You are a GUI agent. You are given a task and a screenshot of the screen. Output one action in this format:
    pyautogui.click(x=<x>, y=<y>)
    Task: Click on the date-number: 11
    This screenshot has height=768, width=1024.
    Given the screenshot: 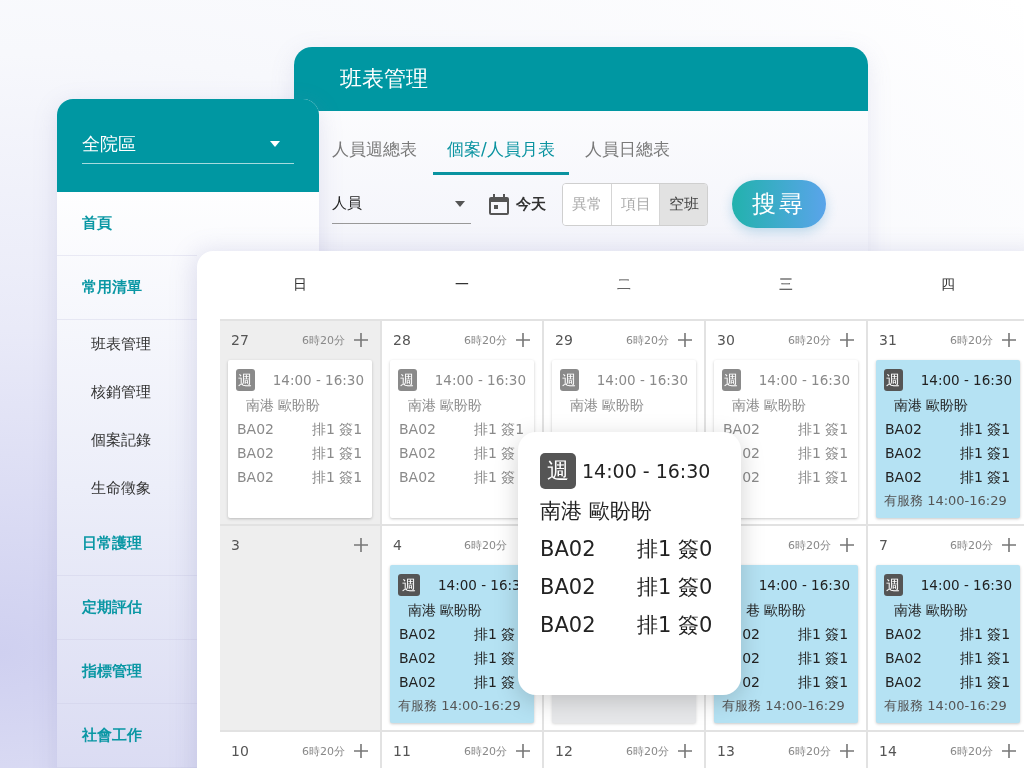 What is the action you would take?
    pyautogui.click(x=402, y=751)
    